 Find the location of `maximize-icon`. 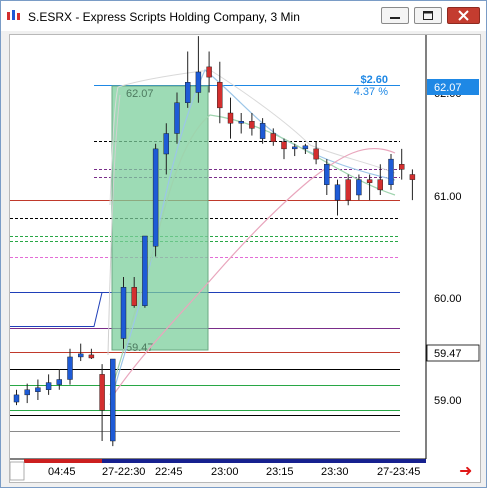

maximize-icon is located at coordinates (428, 15).